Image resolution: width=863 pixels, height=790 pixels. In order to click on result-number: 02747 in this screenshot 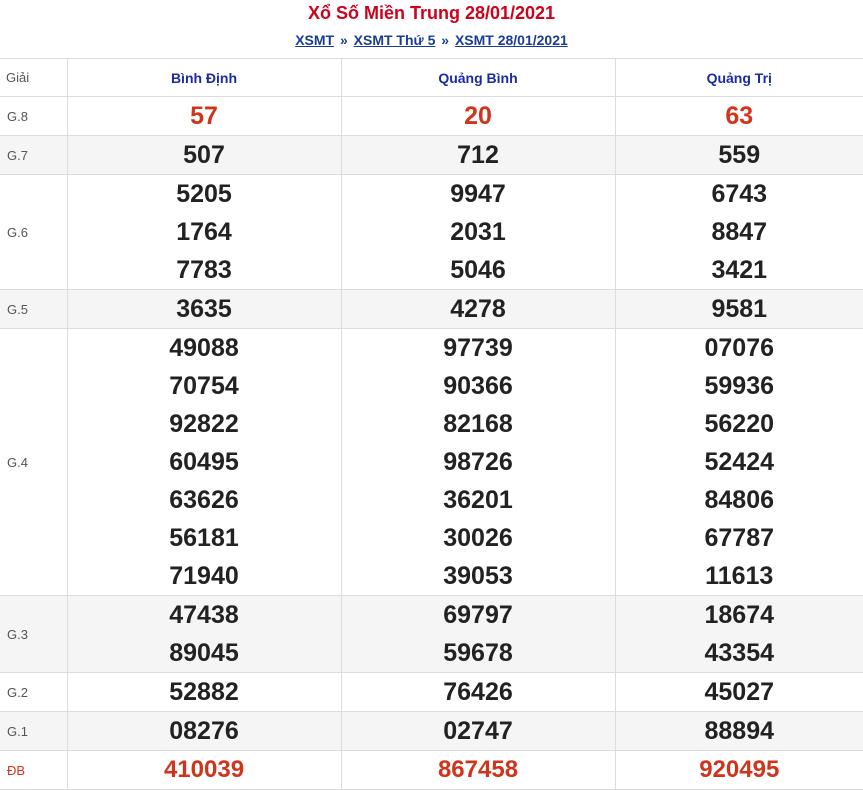, I will do `click(478, 731)`.